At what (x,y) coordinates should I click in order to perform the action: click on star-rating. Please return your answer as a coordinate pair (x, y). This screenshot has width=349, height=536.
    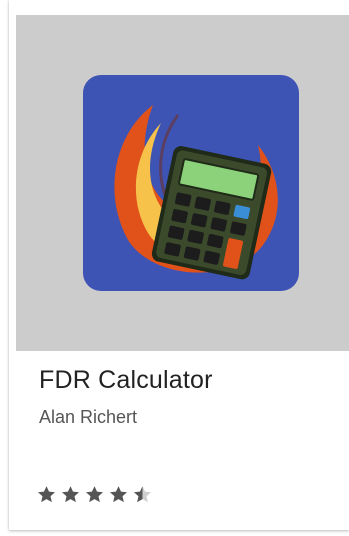
    Looking at the image, I should click on (94, 496).